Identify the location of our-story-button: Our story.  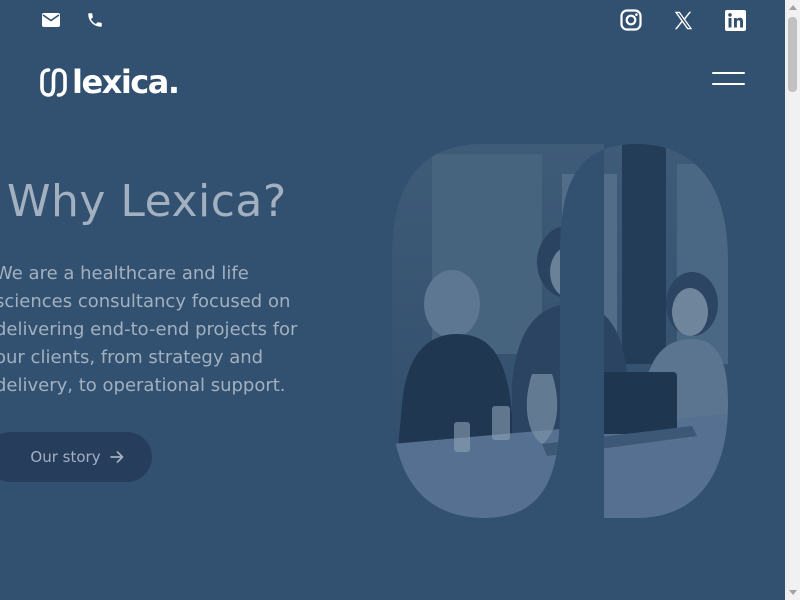
(76, 457).